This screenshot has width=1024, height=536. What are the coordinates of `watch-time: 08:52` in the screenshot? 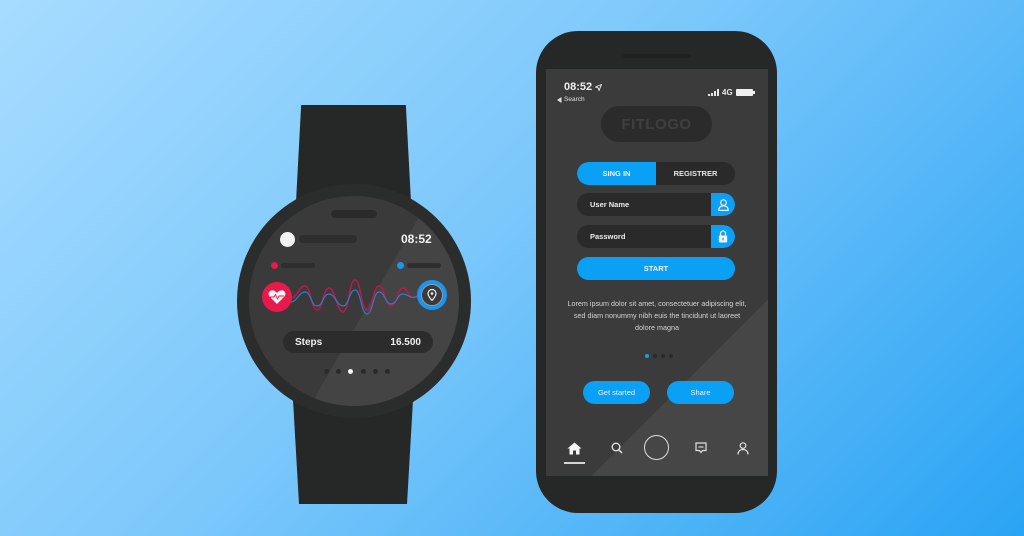 It's located at (416, 239).